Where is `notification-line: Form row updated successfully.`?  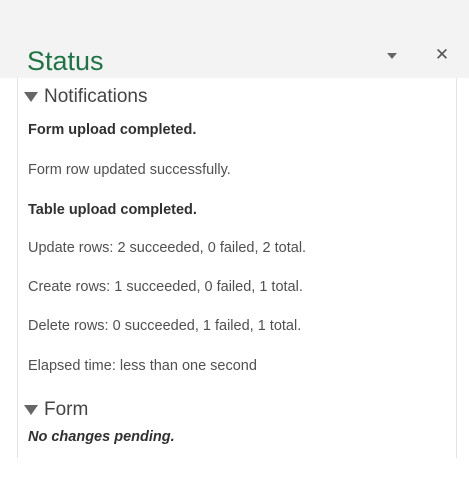 notification-line: Form row updated successfully. is located at coordinates (129, 170).